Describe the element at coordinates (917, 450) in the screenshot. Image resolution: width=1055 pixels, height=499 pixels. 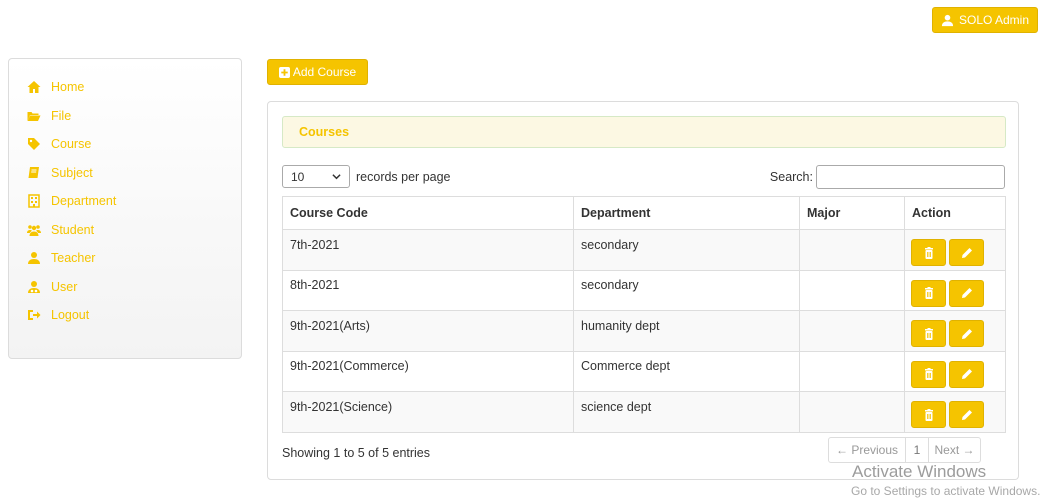
I see `page-number-button: 1` at that location.